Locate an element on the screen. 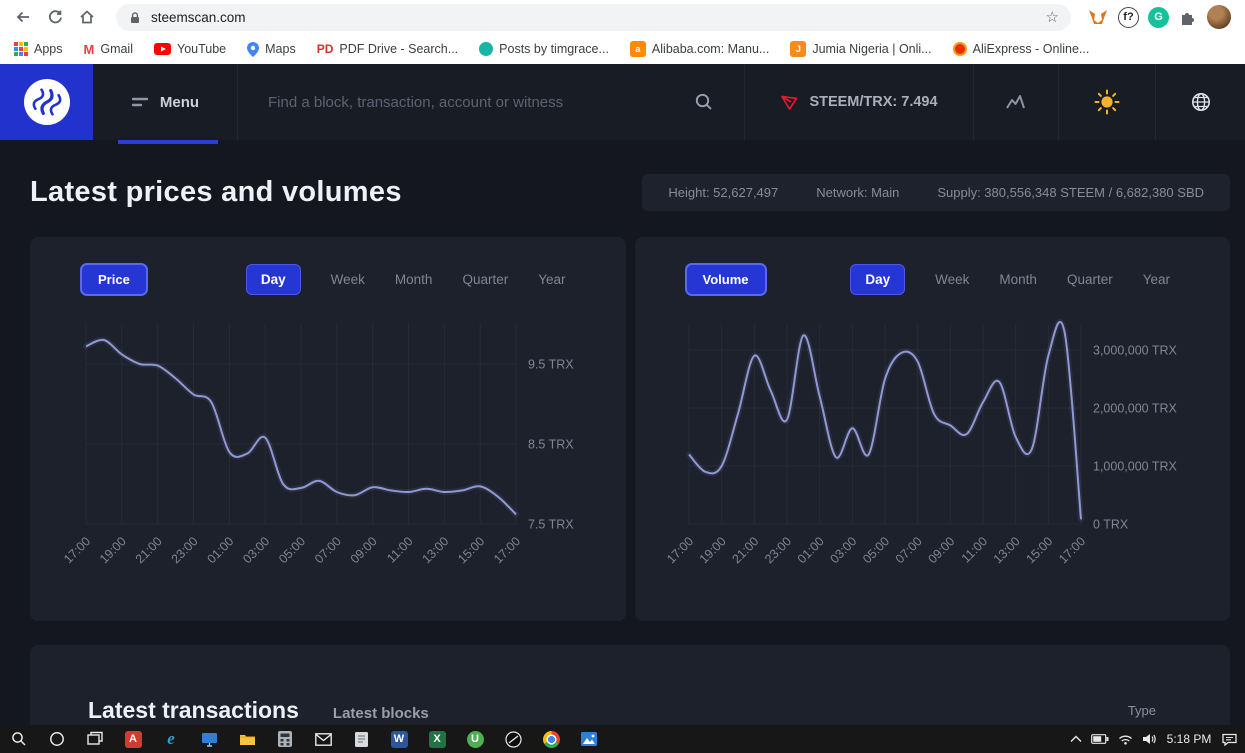 The width and height of the screenshot is (1245, 753). language-button is located at coordinates (1200, 102).